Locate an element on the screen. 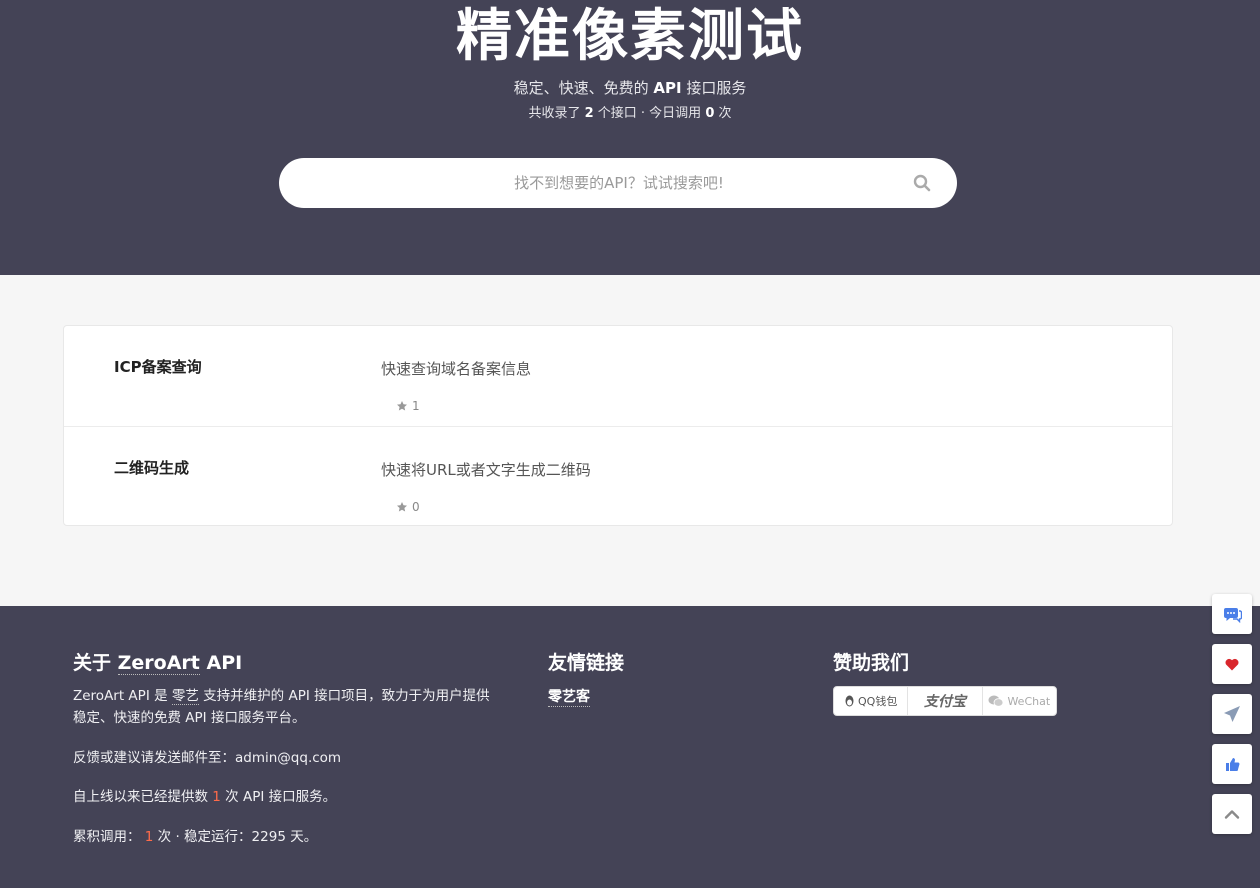  subtitle-bold: API is located at coordinates (667, 88).